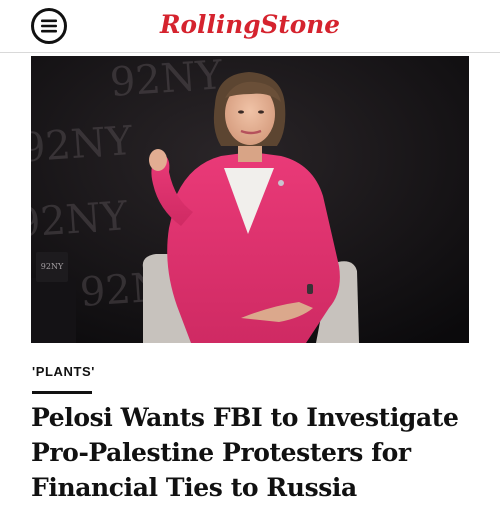 This screenshot has height=508, width=500. What do you see at coordinates (52, 266) in the screenshot?
I see `sign-text: 92NY` at bounding box center [52, 266].